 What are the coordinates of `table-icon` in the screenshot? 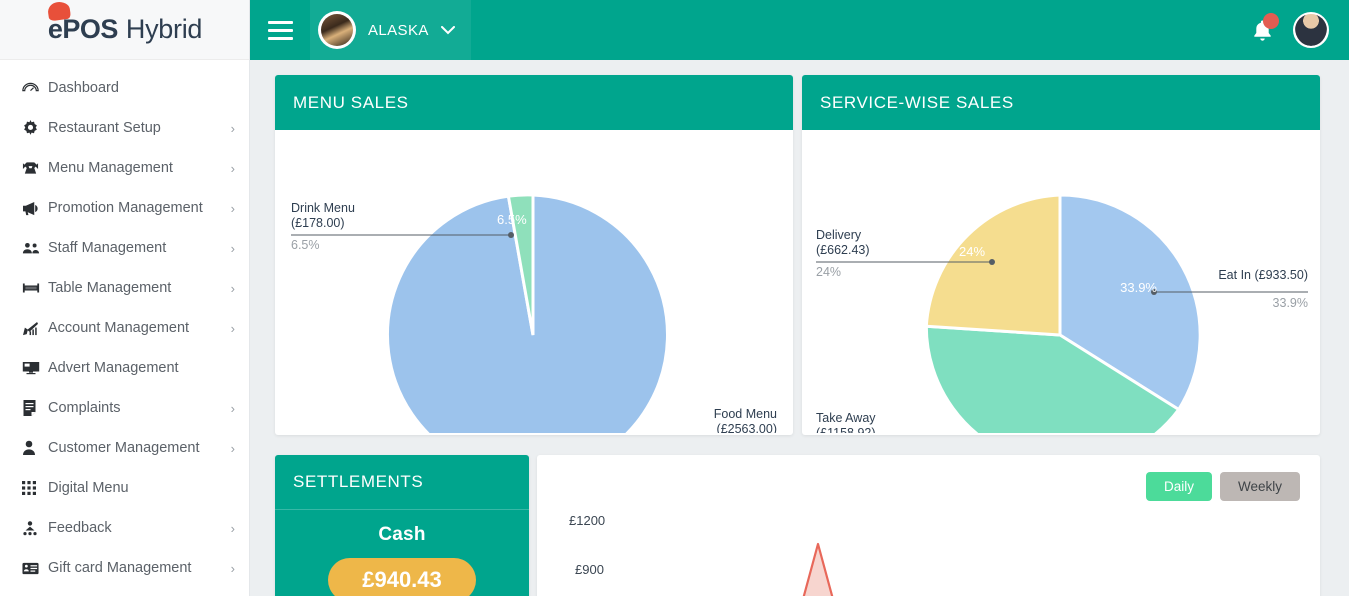 It's located at (35, 288).